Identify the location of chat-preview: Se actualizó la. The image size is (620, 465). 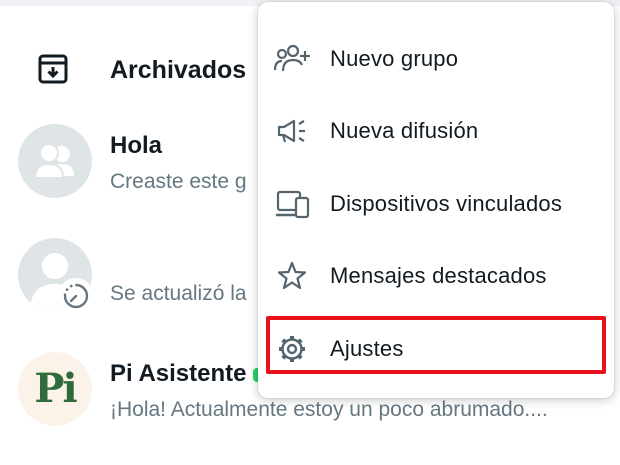
(178, 293).